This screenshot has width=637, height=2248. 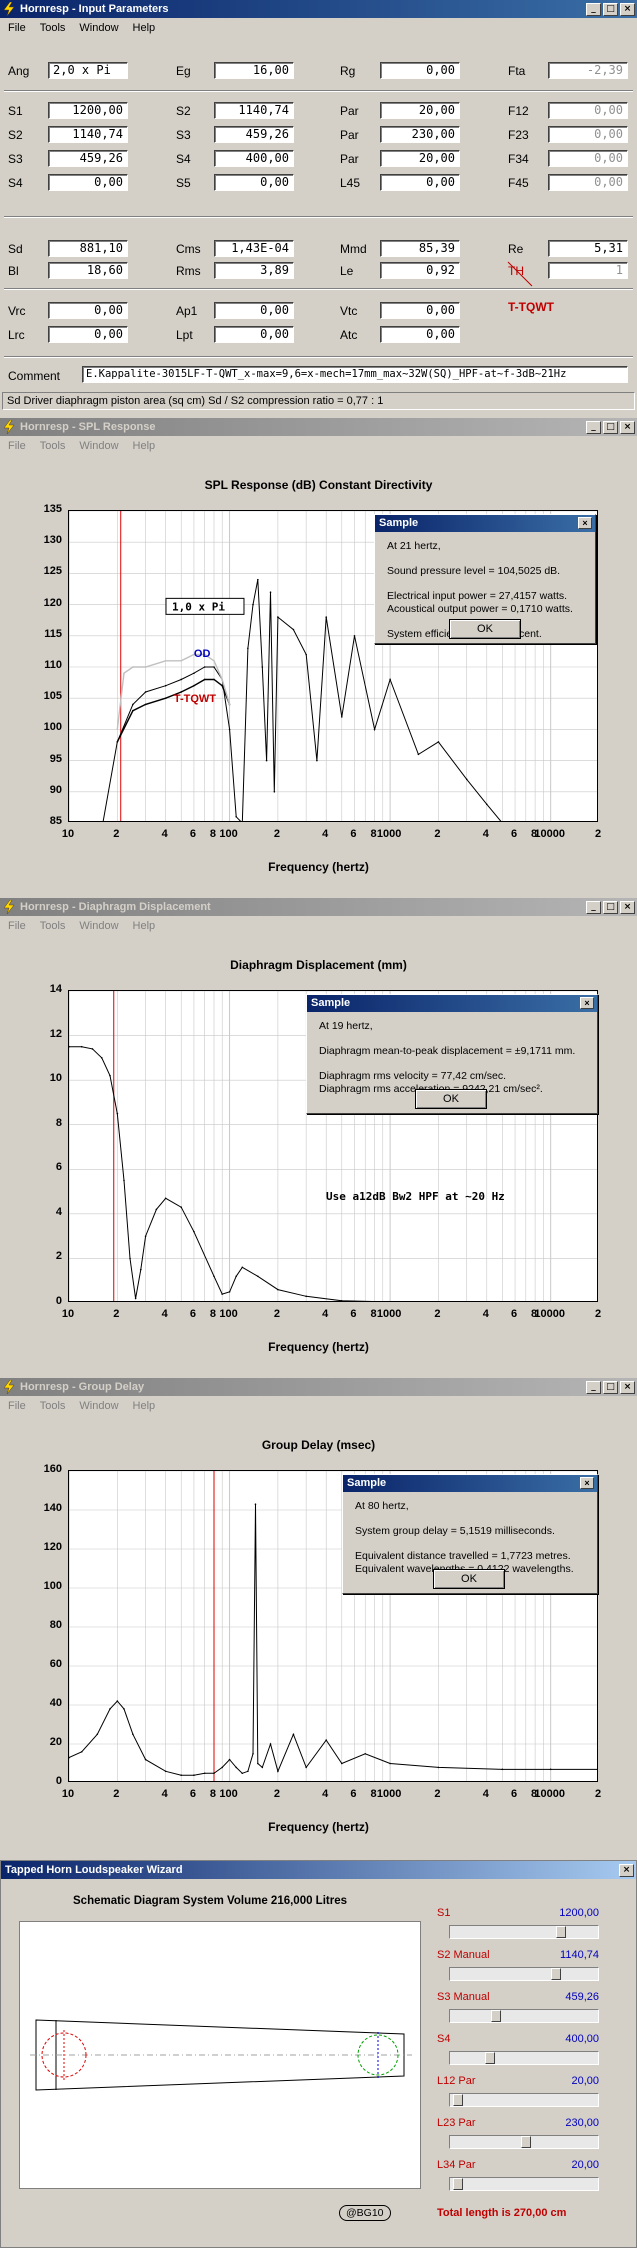 I want to click on param-field: 0,92, so click(x=420, y=270).